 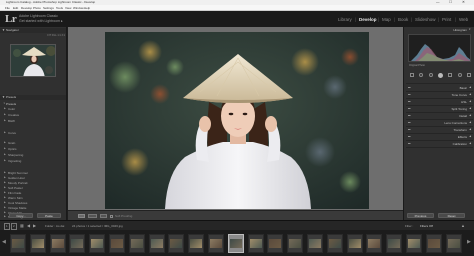 I want to click on presets-folder: ▼ Presets, so click(x=9, y=104).